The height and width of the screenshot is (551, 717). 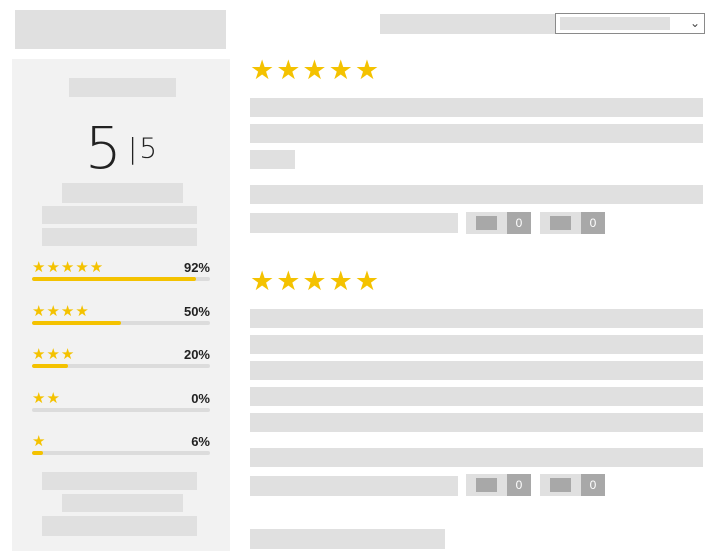 What do you see at coordinates (196, 354) in the screenshot?
I see `rating-percent: 20%` at bounding box center [196, 354].